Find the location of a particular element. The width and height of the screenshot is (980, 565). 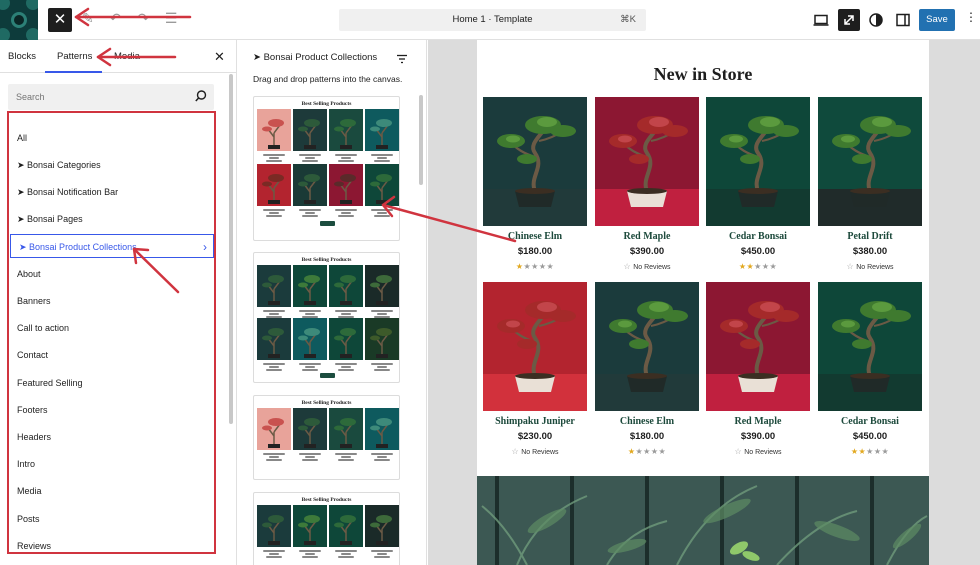

category-item: Banners is located at coordinates (34, 301).